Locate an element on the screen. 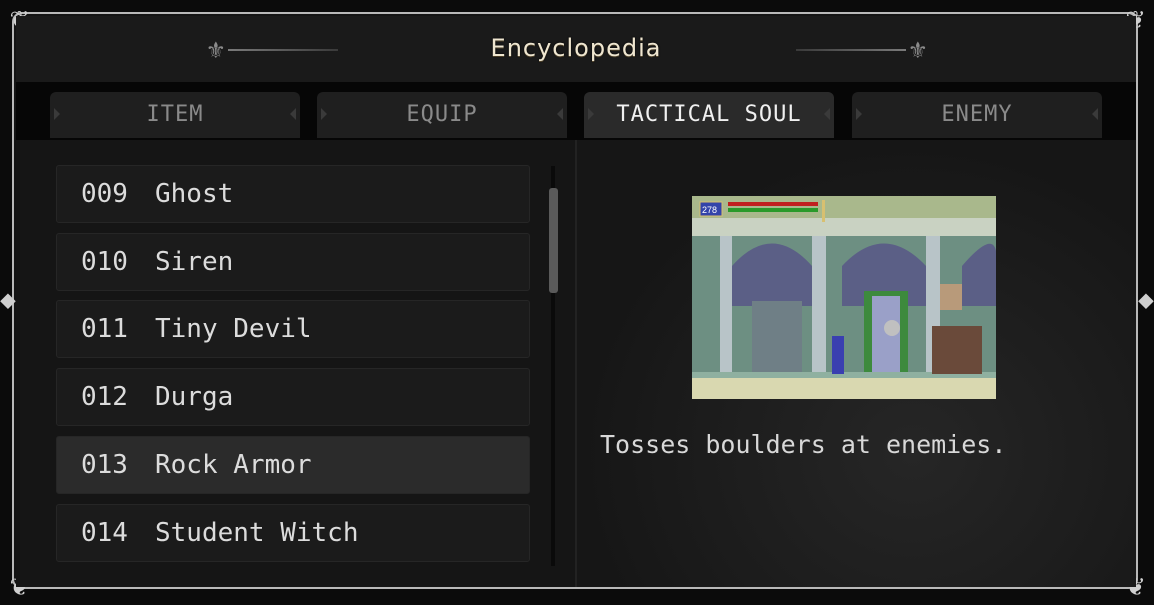 The image size is (1154, 605). scrollbar-thumb is located at coordinates (553, 240).